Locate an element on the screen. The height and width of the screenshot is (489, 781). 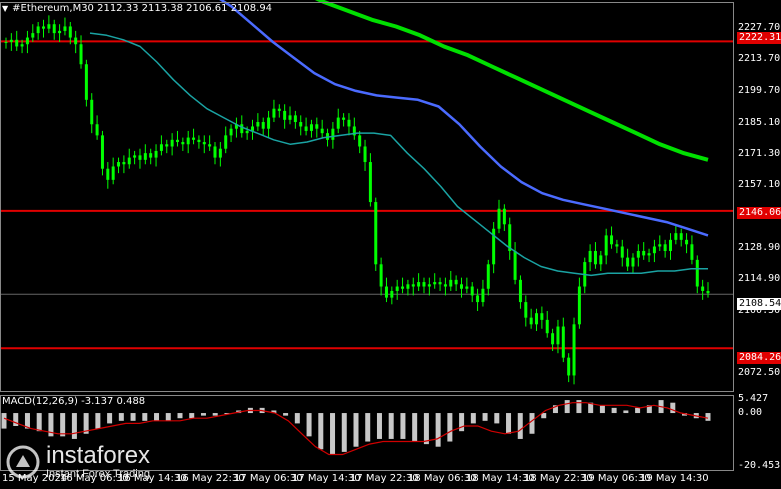
price-tick-label: 2199.70 is located at coordinates (759, 90).